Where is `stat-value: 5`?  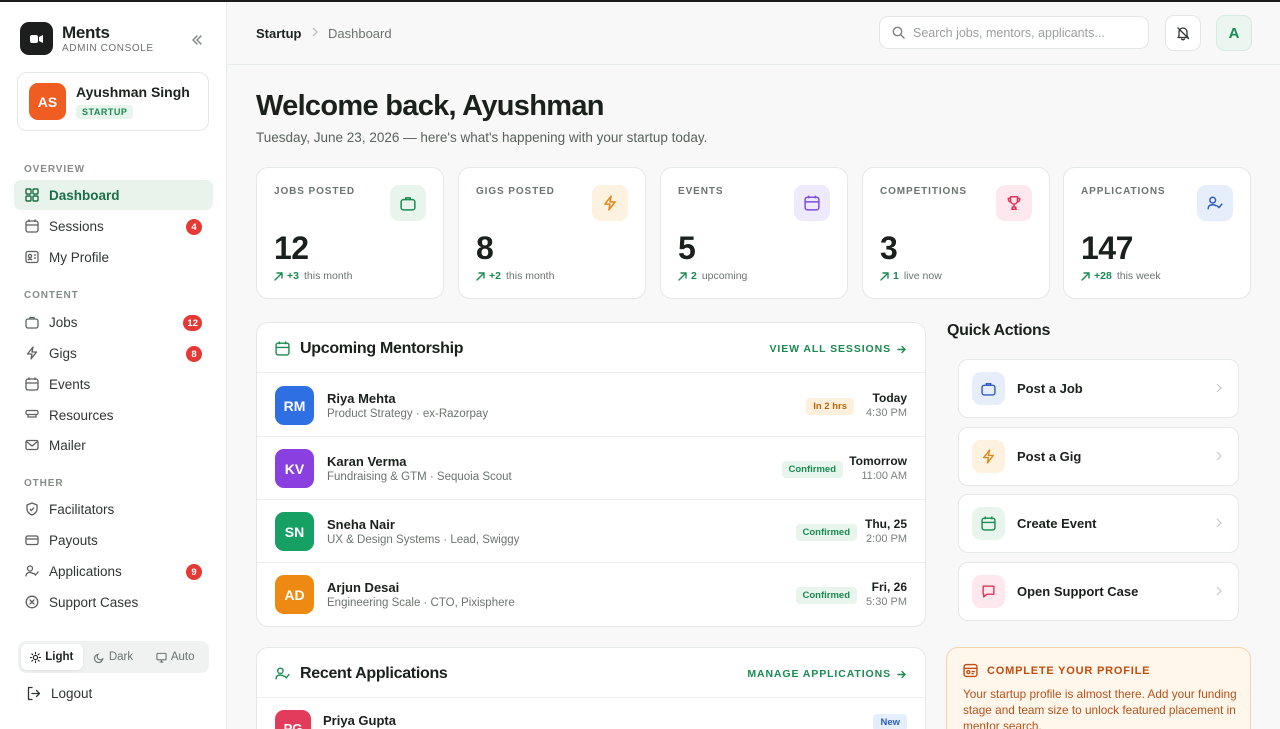 stat-value: 5 is located at coordinates (687, 248).